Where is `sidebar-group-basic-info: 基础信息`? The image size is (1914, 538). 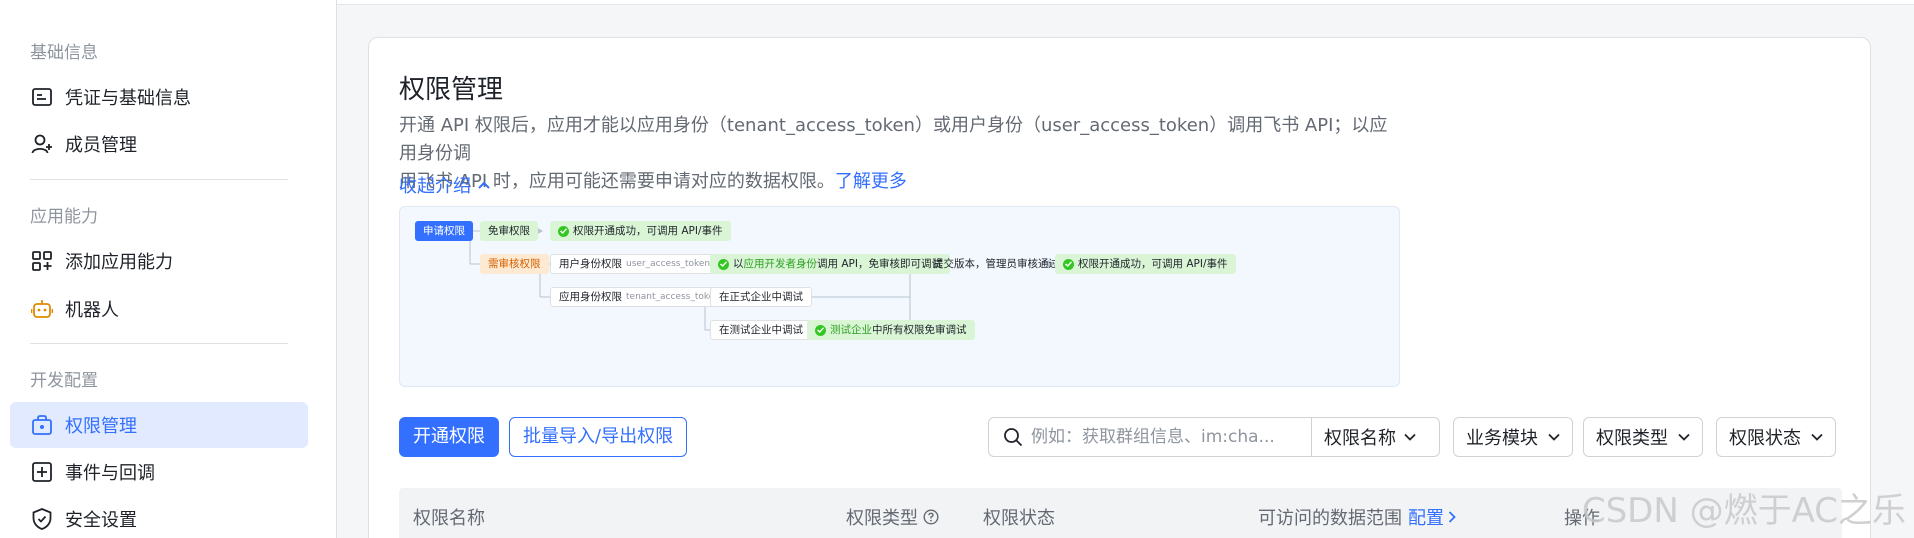 sidebar-group-basic-info: 基础信息 is located at coordinates (64, 53).